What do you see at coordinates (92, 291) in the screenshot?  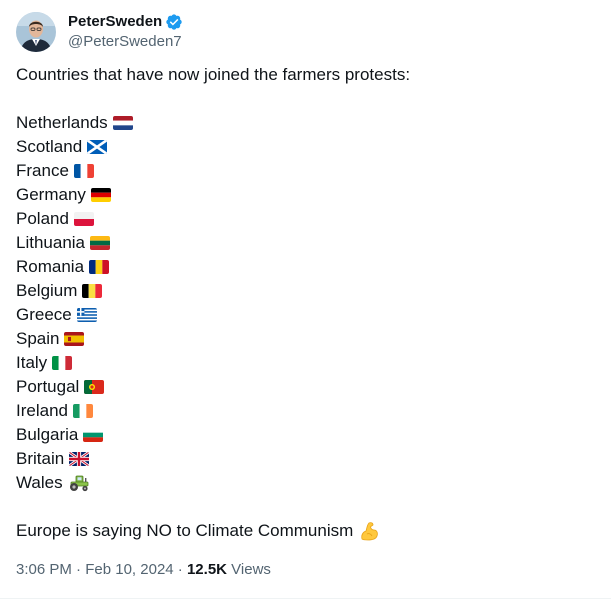 I see `flag-belgium-icon` at bounding box center [92, 291].